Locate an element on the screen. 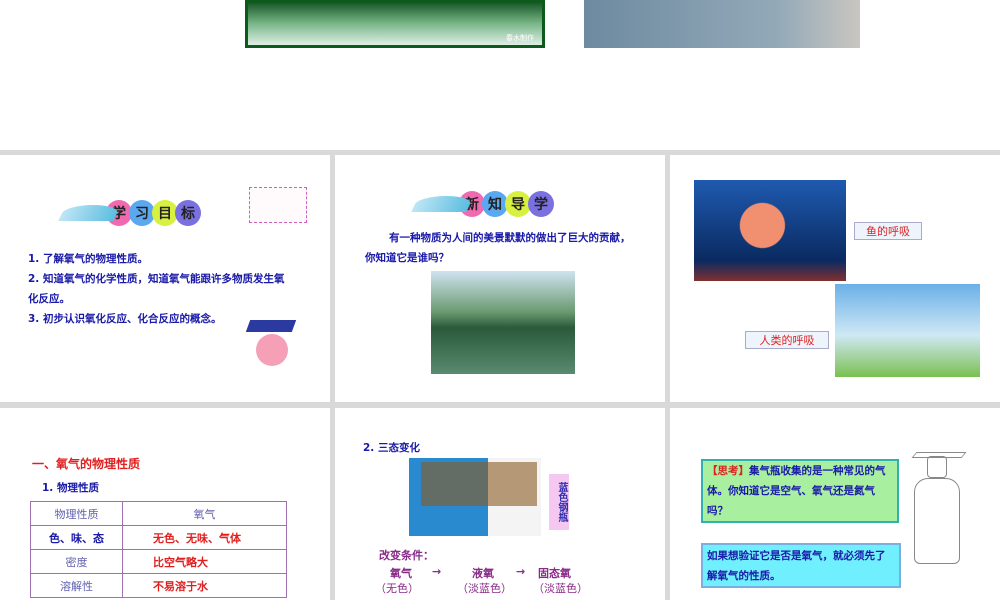 This screenshot has width=1000, height=600. subheading: 1. 物理性质 is located at coordinates (70, 488).